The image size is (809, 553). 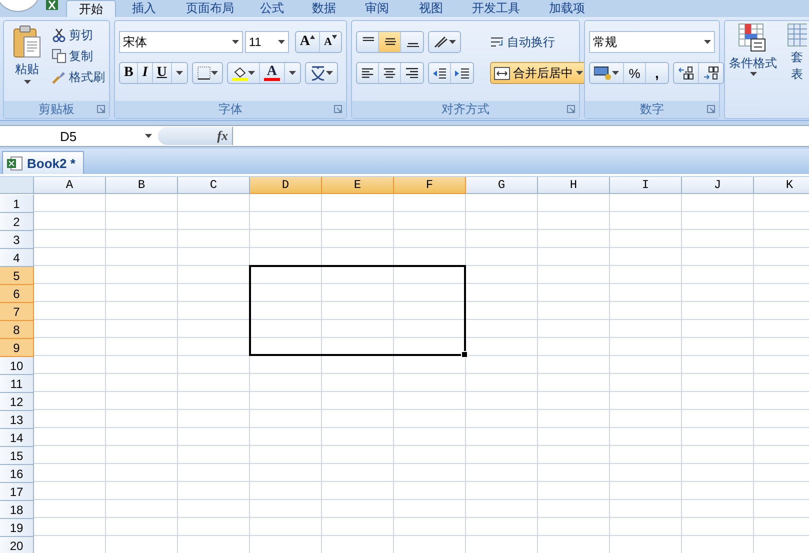 I want to click on column-header: E, so click(x=358, y=185).